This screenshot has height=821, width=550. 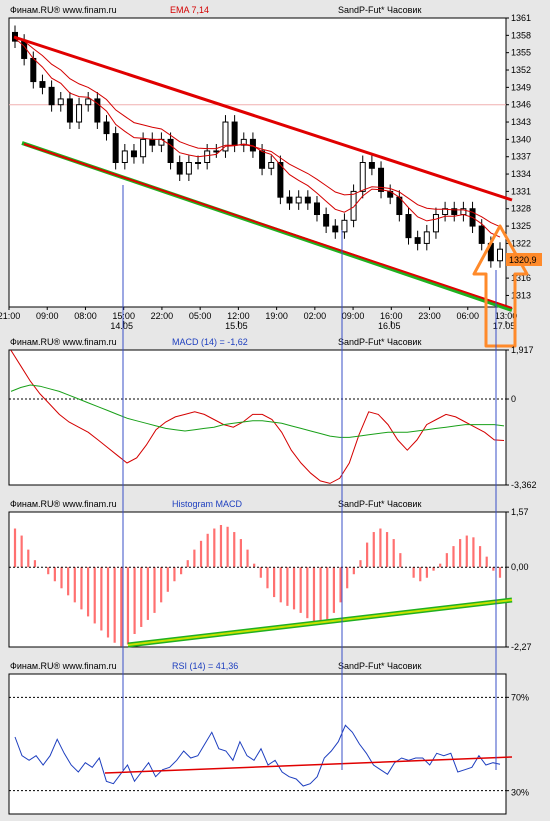 What do you see at coordinates (521, 87) in the screenshot?
I see `price-y-tick-label: 1349` at bounding box center [521, 87].